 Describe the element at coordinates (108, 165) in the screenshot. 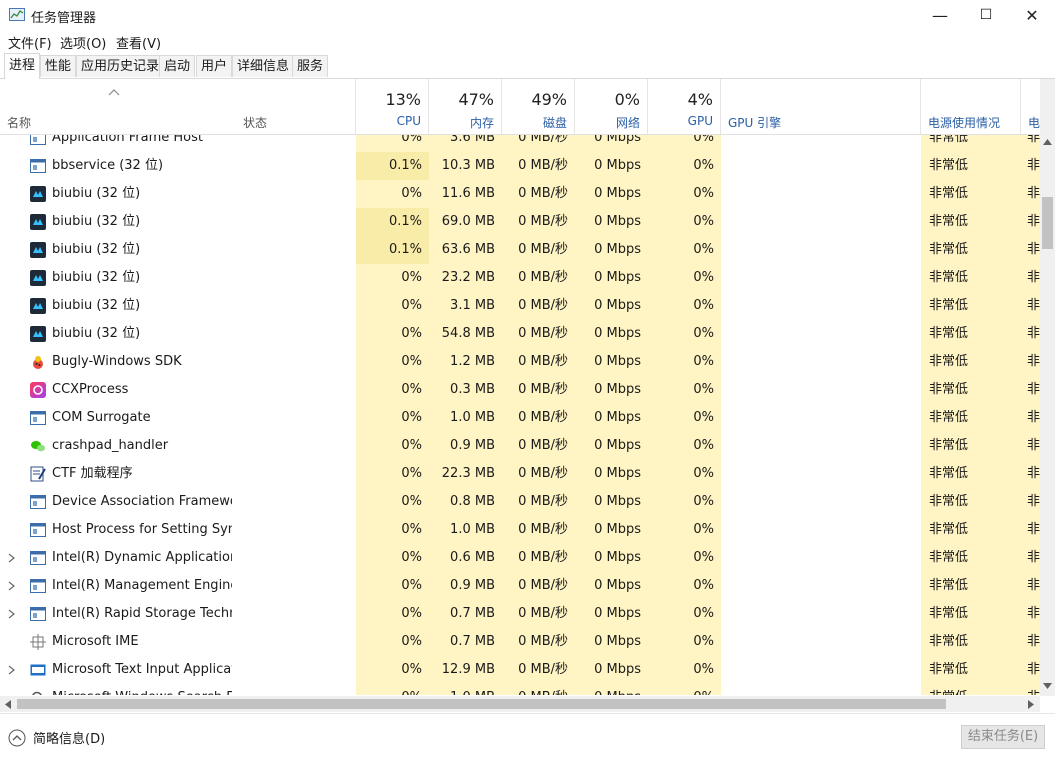

I see `process-name: bbservice (32 位)` at that location.